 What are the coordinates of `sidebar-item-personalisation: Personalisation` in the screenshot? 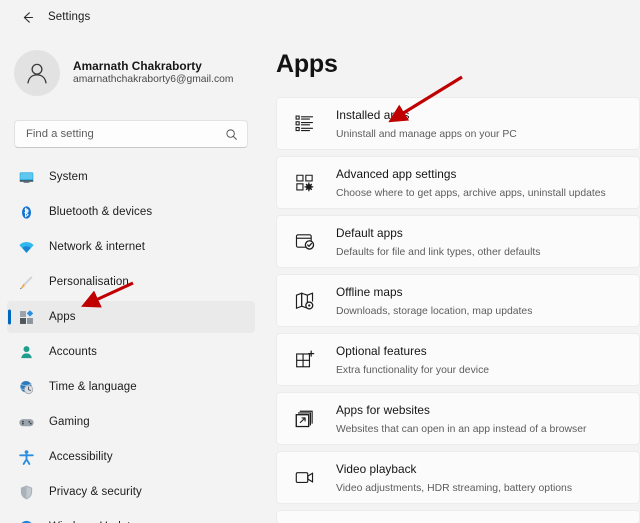 It's located at (131, 282).